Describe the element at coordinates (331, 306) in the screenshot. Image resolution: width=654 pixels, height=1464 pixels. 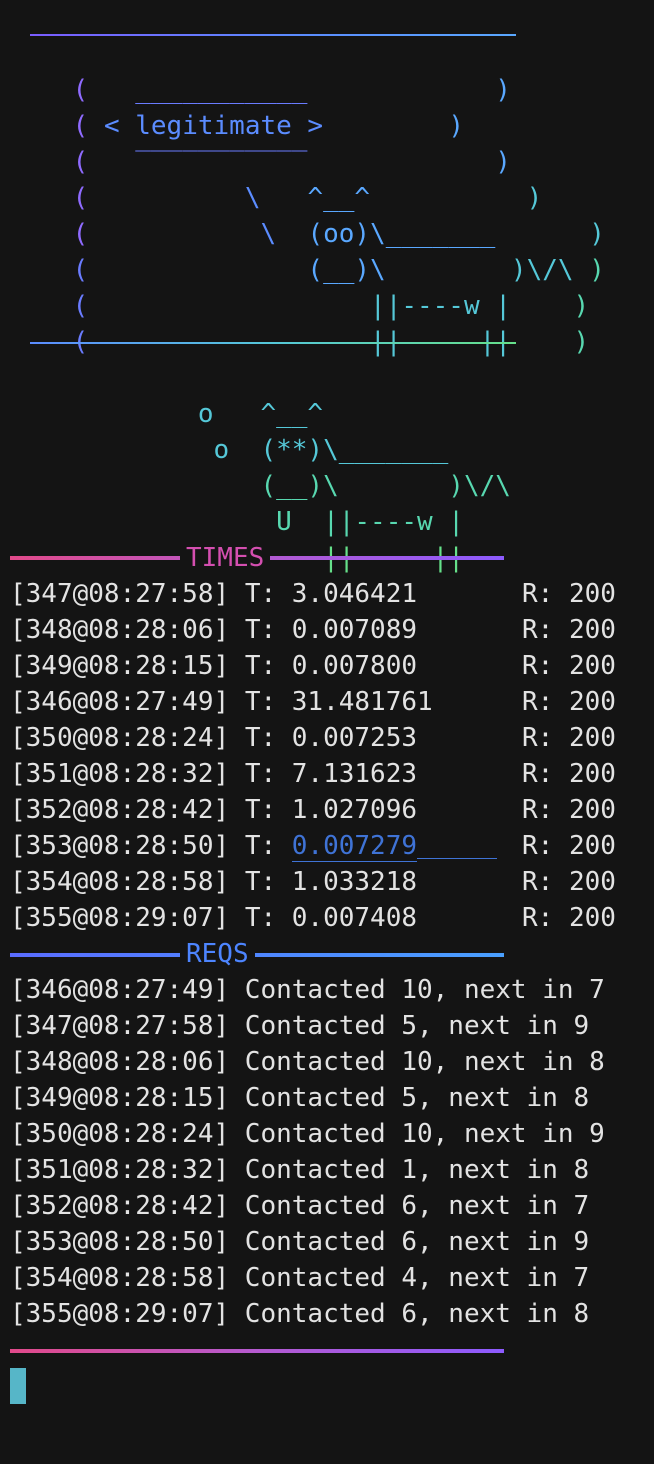
I see `art-line-7: ( ||----w | )` at that location.